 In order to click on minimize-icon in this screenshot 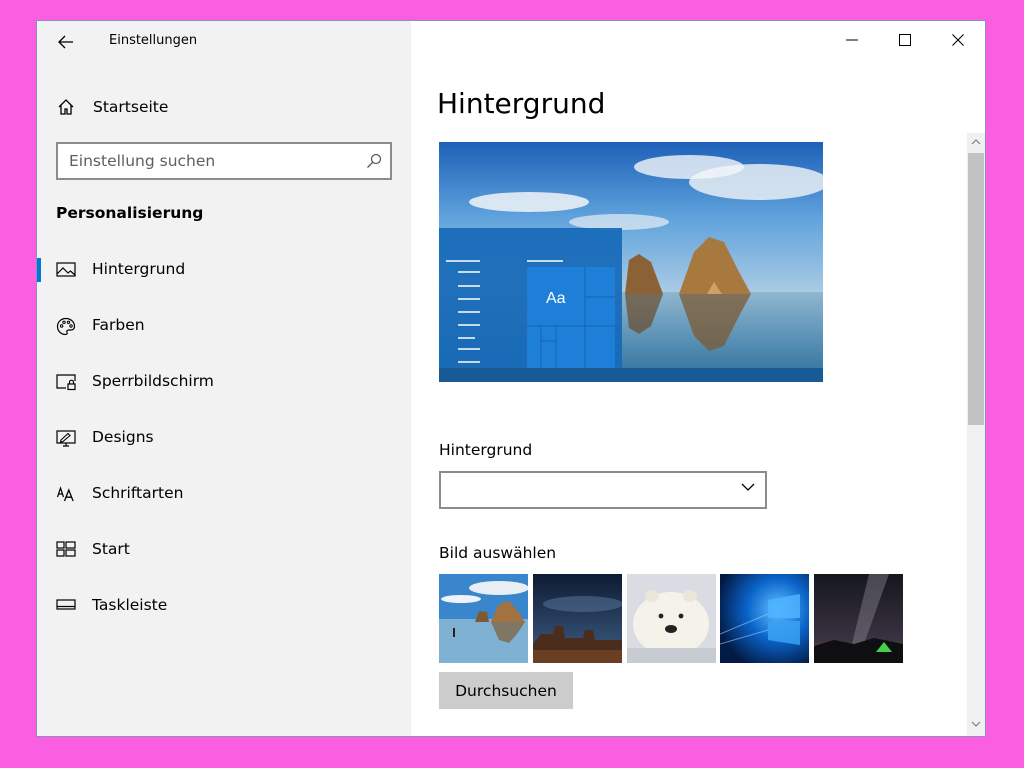, I will do `click(852, 40)`.